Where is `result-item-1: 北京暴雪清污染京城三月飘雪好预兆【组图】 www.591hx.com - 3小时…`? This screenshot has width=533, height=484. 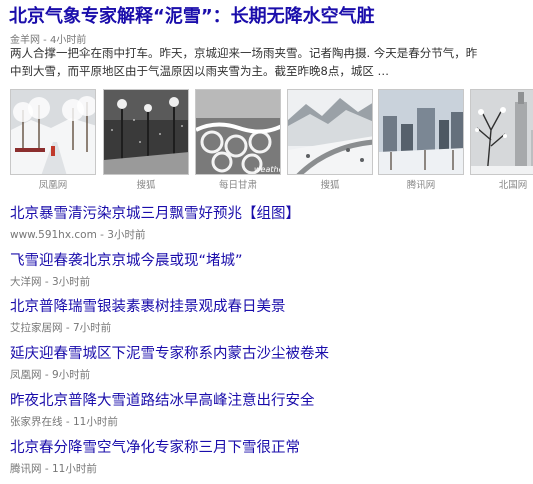
result-item-1: 北京暴雪清污染京城三月飘雪好预兆【组图】 www.591hx.com - 3小时… is located at coordinates (155, 223).